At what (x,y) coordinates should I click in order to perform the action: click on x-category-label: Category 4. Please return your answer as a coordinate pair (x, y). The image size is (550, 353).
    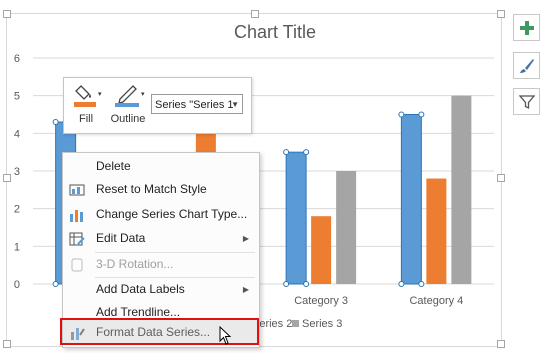
    Looking at the image, I should click on (436, 301).